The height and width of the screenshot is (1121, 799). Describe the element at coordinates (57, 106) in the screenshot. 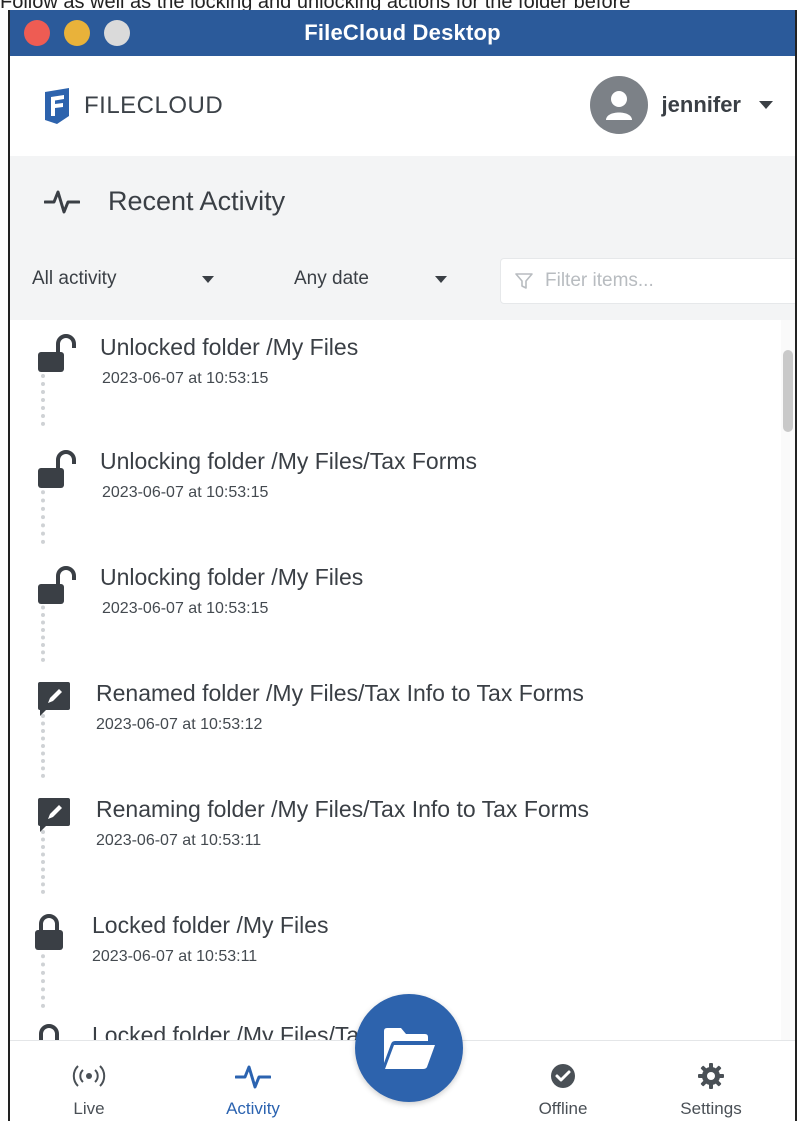

I see `filecloud-logo-icon` at that location.